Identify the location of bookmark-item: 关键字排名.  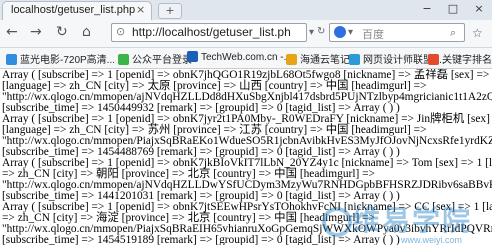
(460, 58).